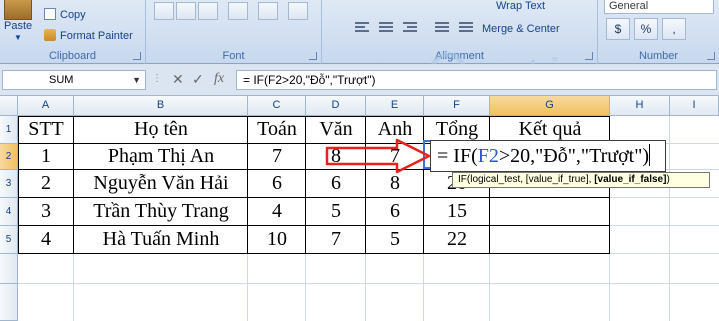 The image size is (719, 321). Describe the element at coordinates (395, 211) in the screenshot. I see `cell-e4: 6` at that location.